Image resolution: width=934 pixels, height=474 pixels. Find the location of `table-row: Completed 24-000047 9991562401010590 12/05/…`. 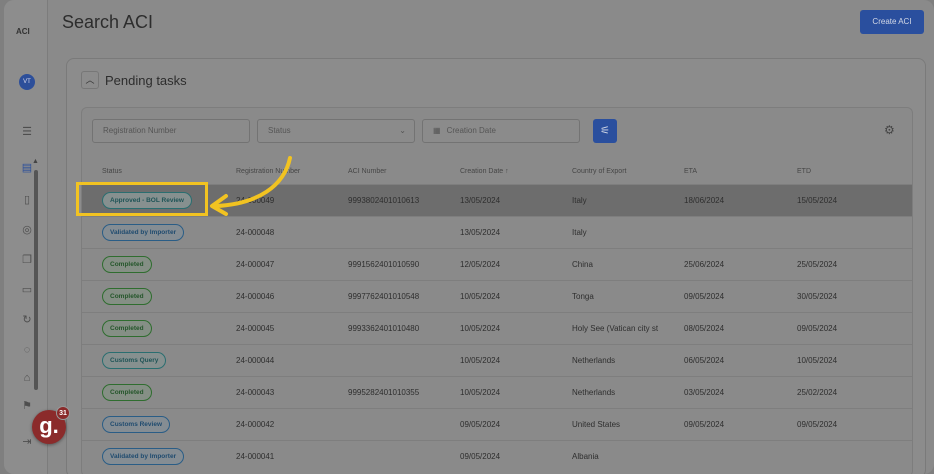

table-row: Completed 24-000047 9991562401010590 12/05/… is located at coordinates (497, 264).